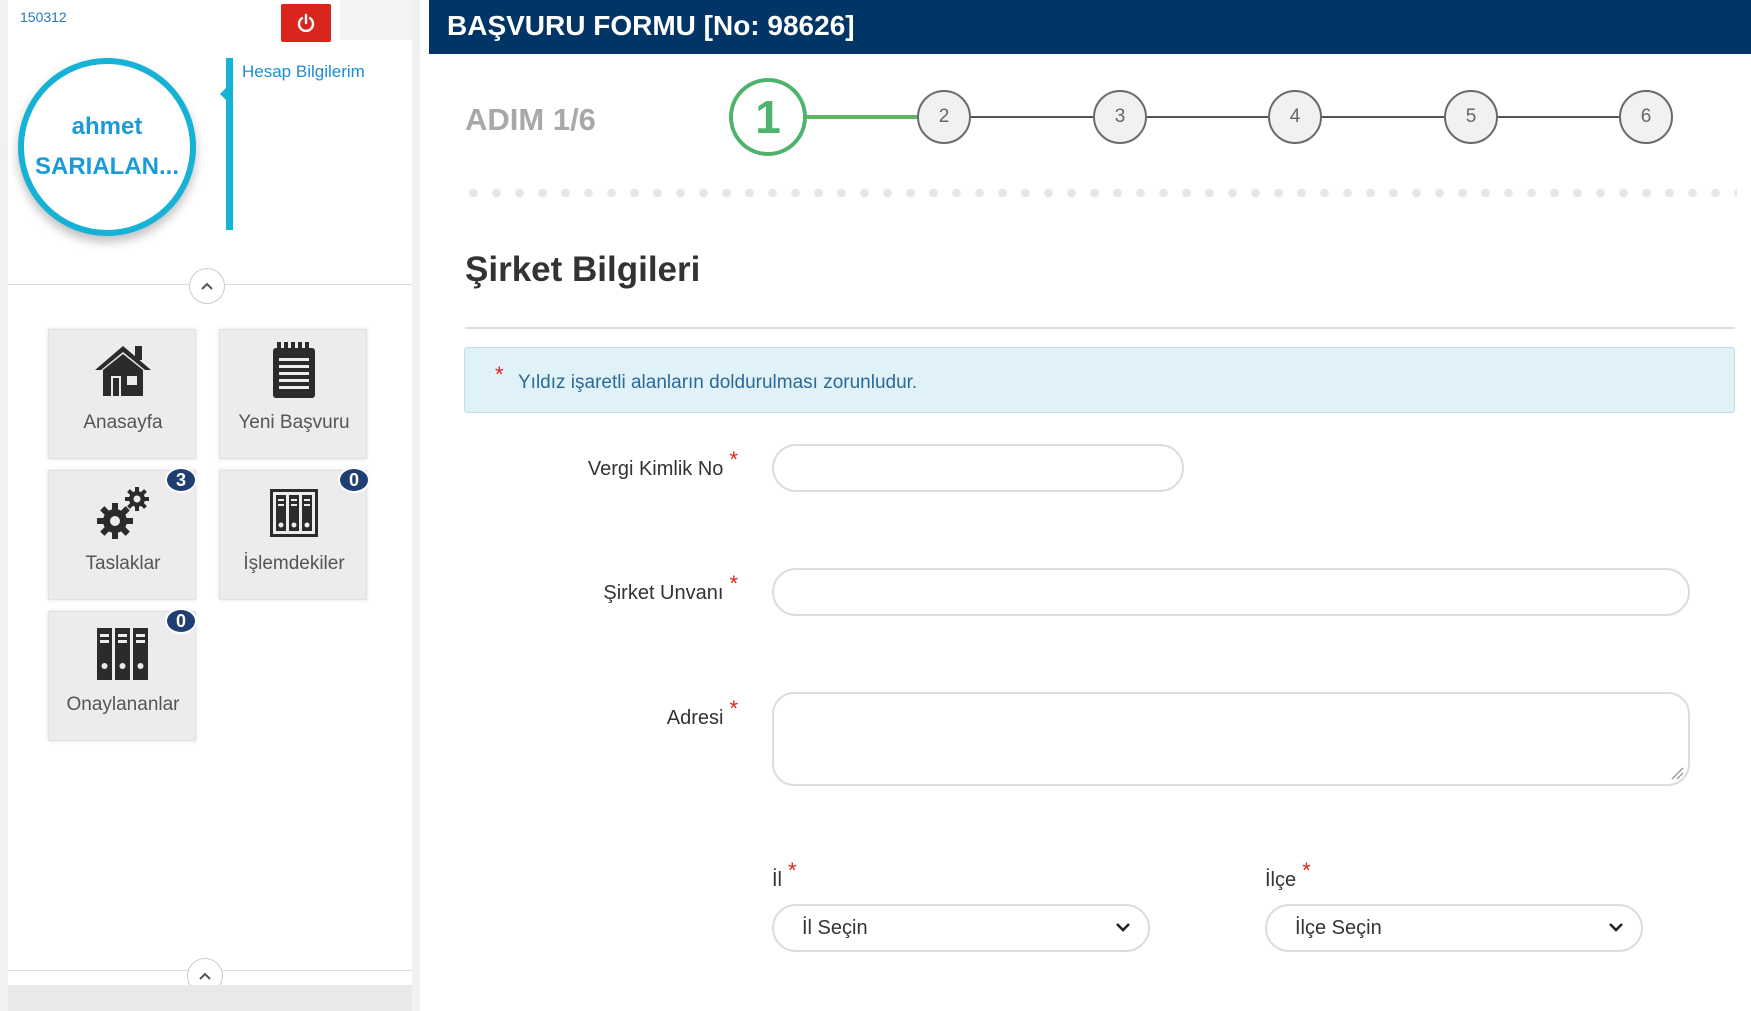  I want to click on sidebar-top-strip, so click(376, 20).